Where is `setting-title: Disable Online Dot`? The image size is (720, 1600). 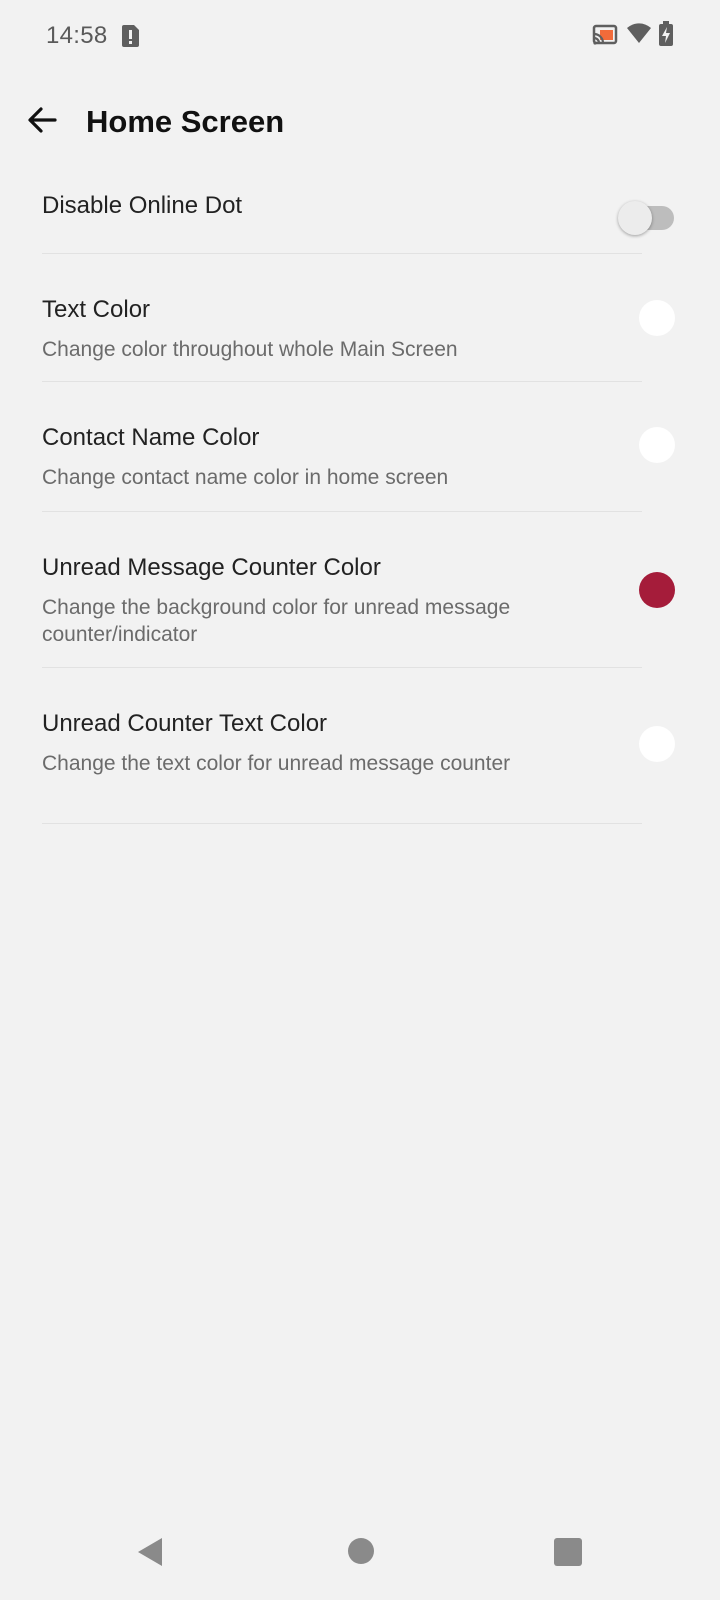 setting-title: Disable Online Dot is located at coordinates (142, 205).